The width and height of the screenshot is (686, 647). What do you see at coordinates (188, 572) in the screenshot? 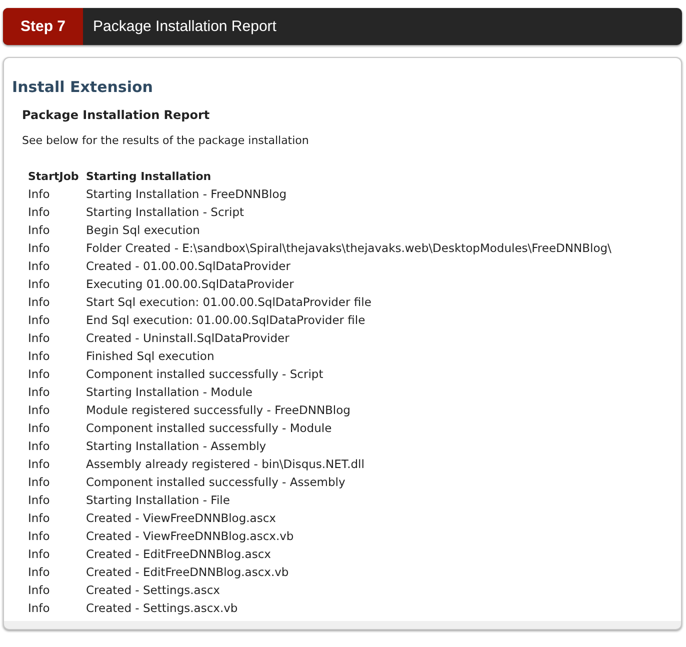
I see `table-cell-text: Created - EditFreeDNNBlog.ascx.vb` at bounding box center [188, 572].